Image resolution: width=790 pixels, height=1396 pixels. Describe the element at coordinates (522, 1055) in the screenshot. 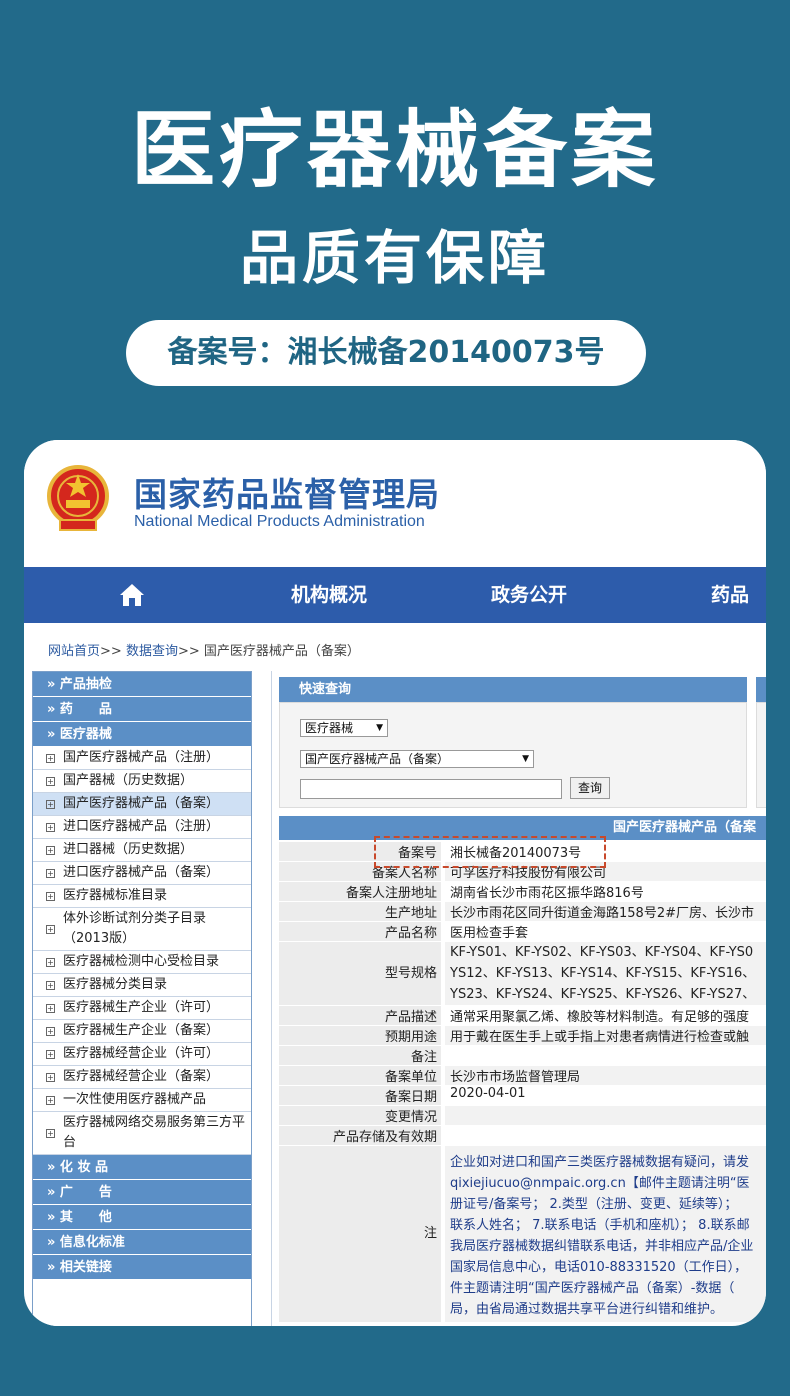

I see `table-row: 备注` at that location.